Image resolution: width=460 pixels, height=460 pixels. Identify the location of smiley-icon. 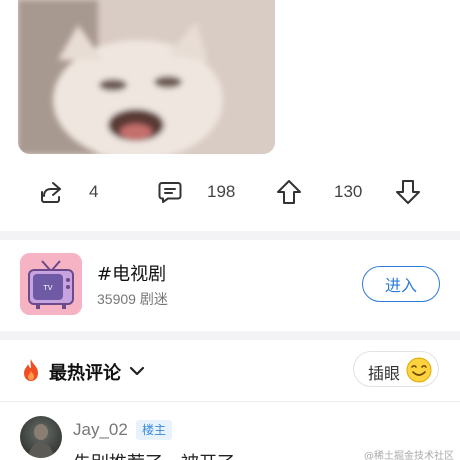
(419, 370).